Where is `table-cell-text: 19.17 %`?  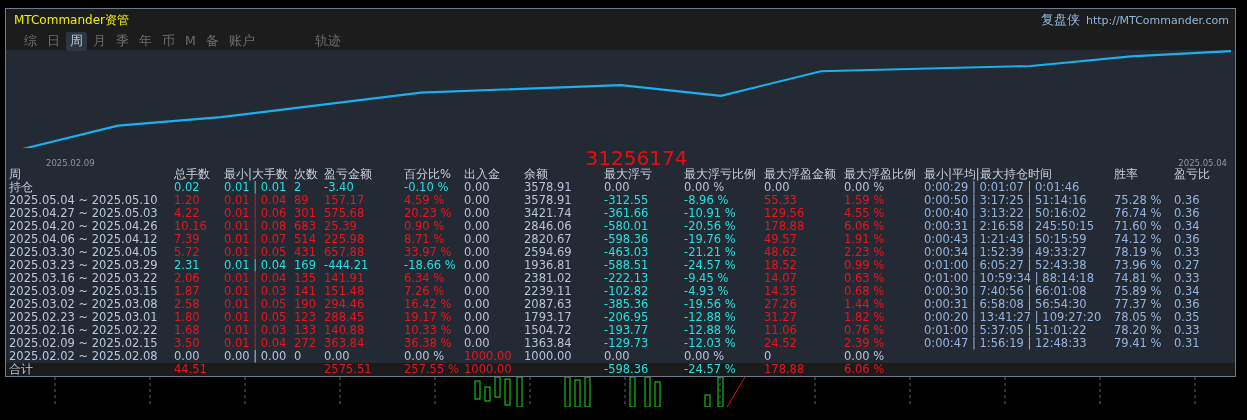 table-cell-text: 19.17 % is located at coordinates (428, 317).